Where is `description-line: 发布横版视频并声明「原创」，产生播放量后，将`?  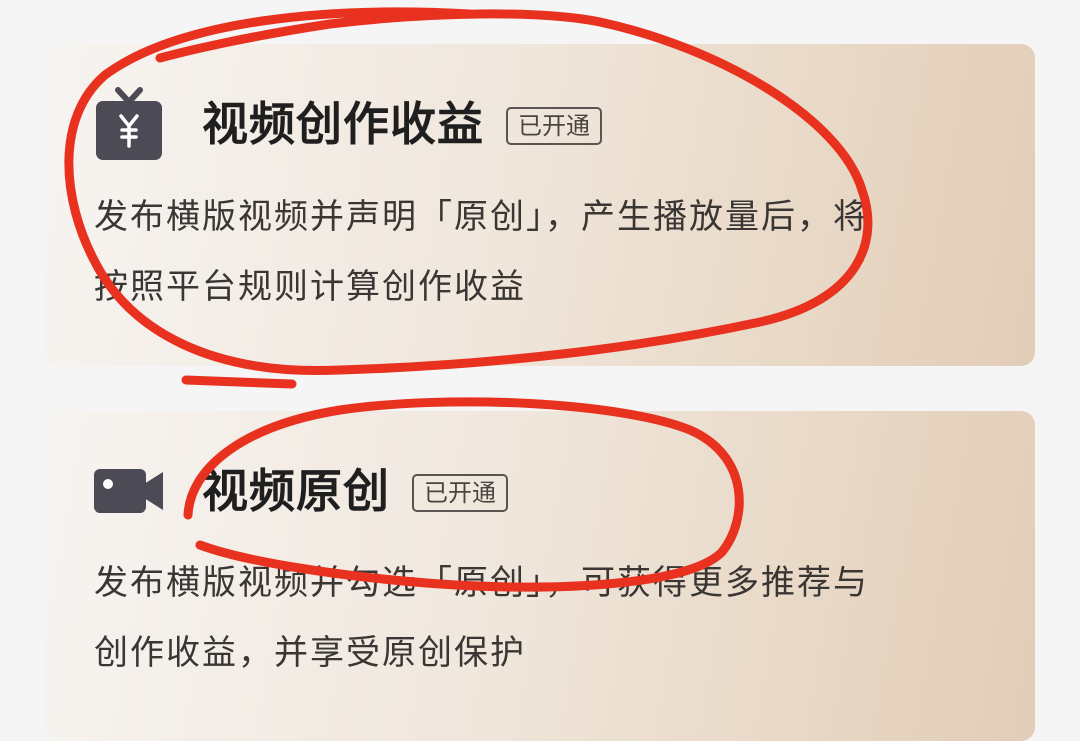
description-line: 发布横版视频并声明「原创」，产生播放量后，将 is located at coordinates (481, 217).